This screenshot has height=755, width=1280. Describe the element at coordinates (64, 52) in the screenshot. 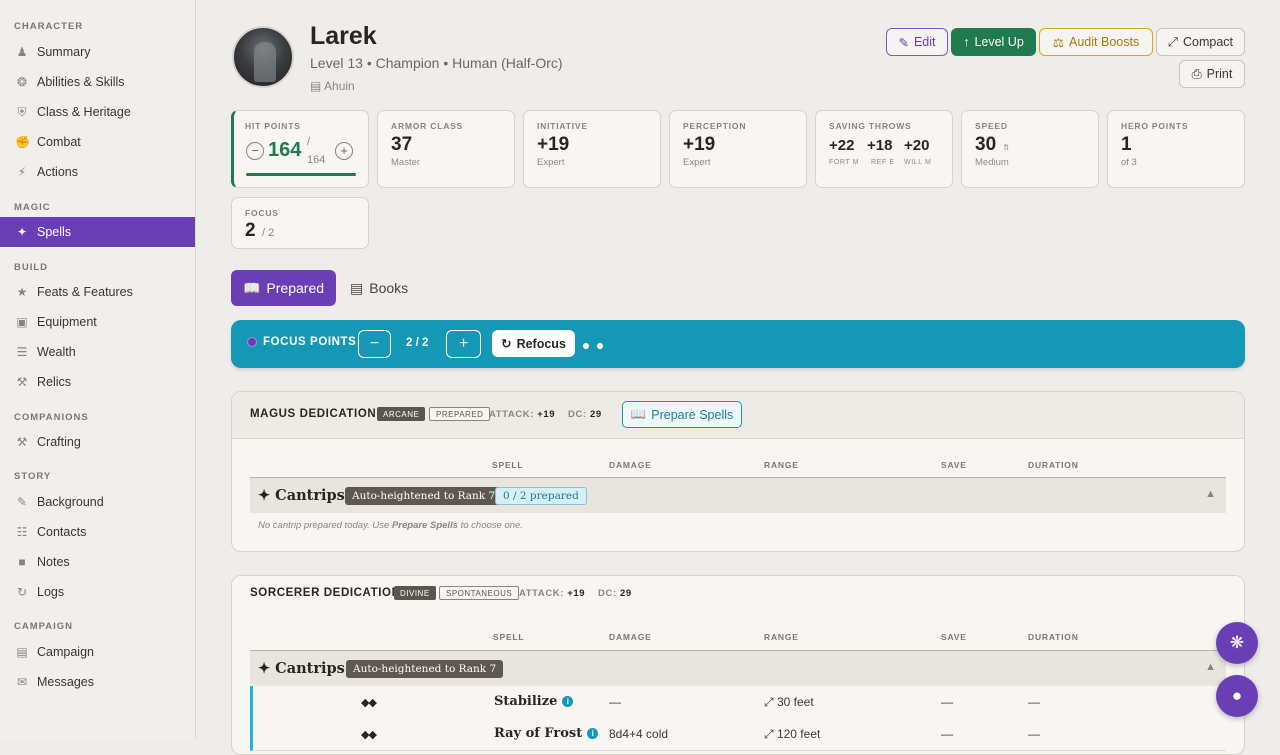

I see `sidebar-item-label: Summary` at that location.